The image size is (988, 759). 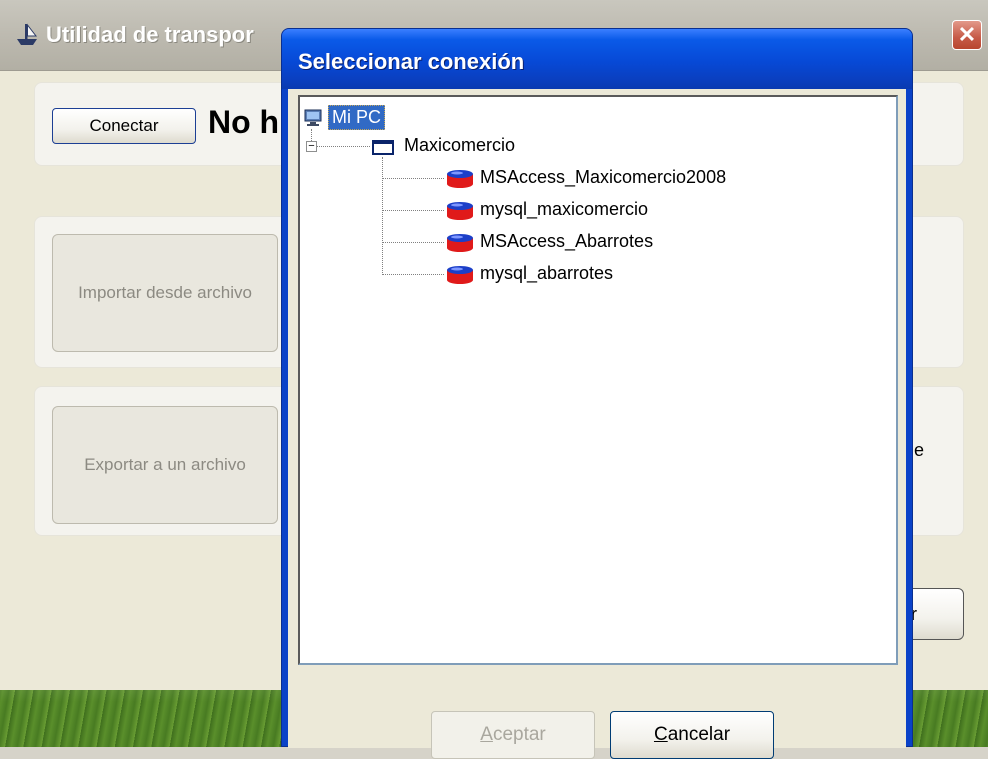 I want to click on connection-status-text: No h, so click(x=244, y=122).